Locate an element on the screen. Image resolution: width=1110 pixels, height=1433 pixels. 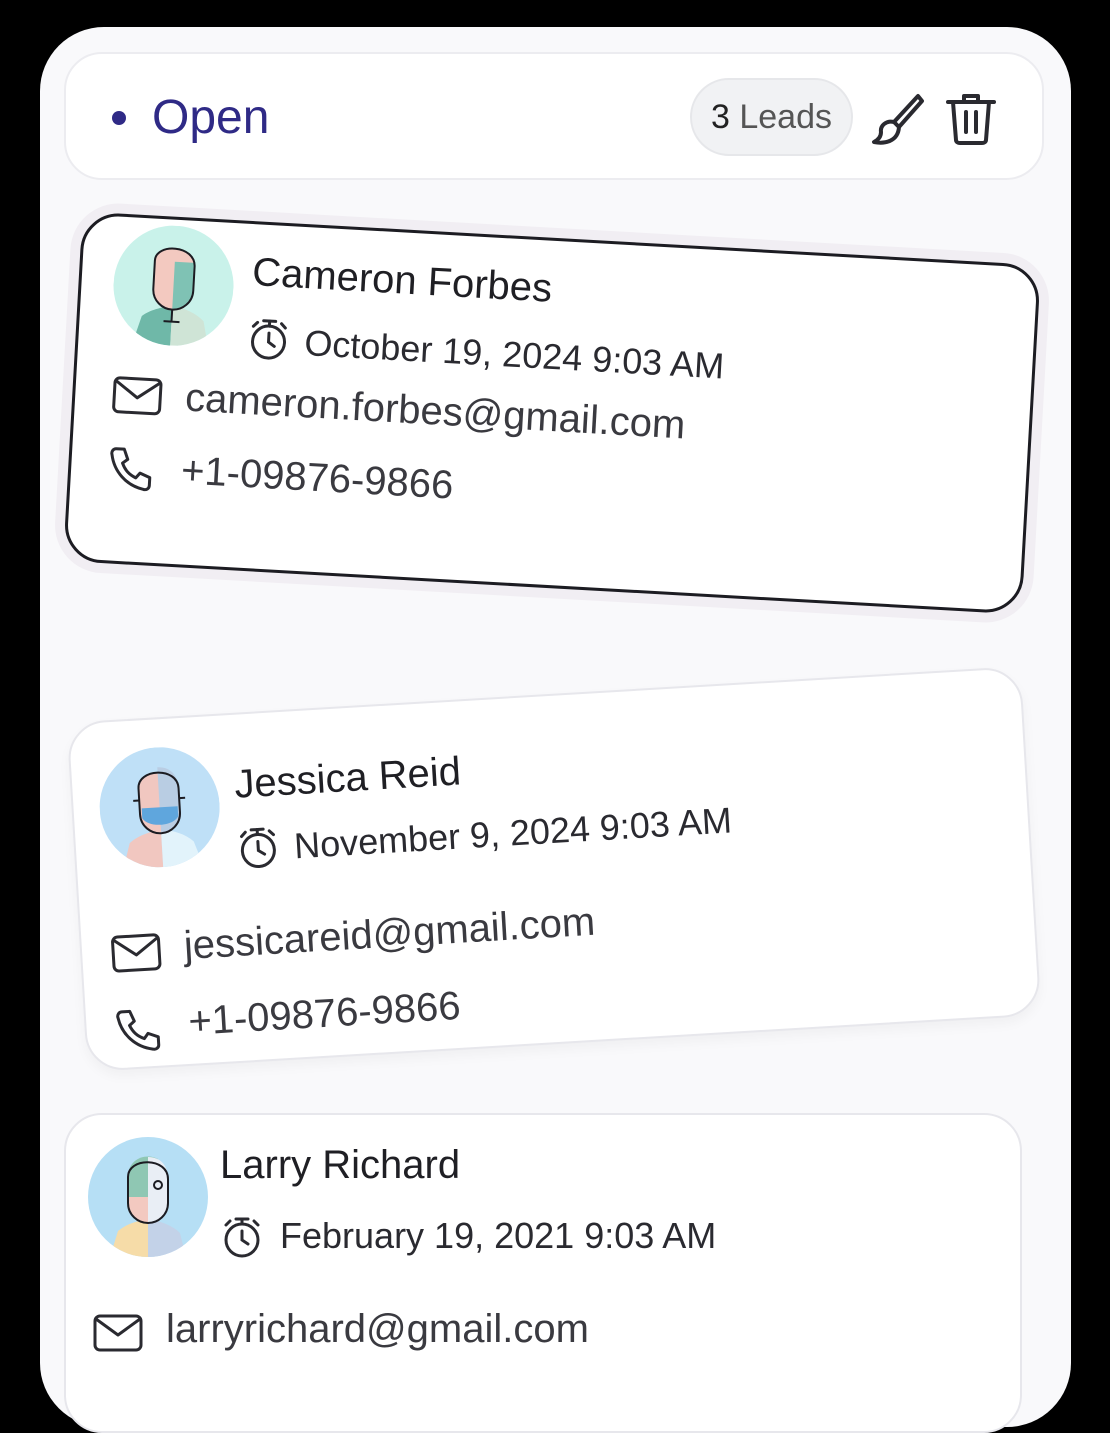
status-dot is located at coordinates (119, 118).